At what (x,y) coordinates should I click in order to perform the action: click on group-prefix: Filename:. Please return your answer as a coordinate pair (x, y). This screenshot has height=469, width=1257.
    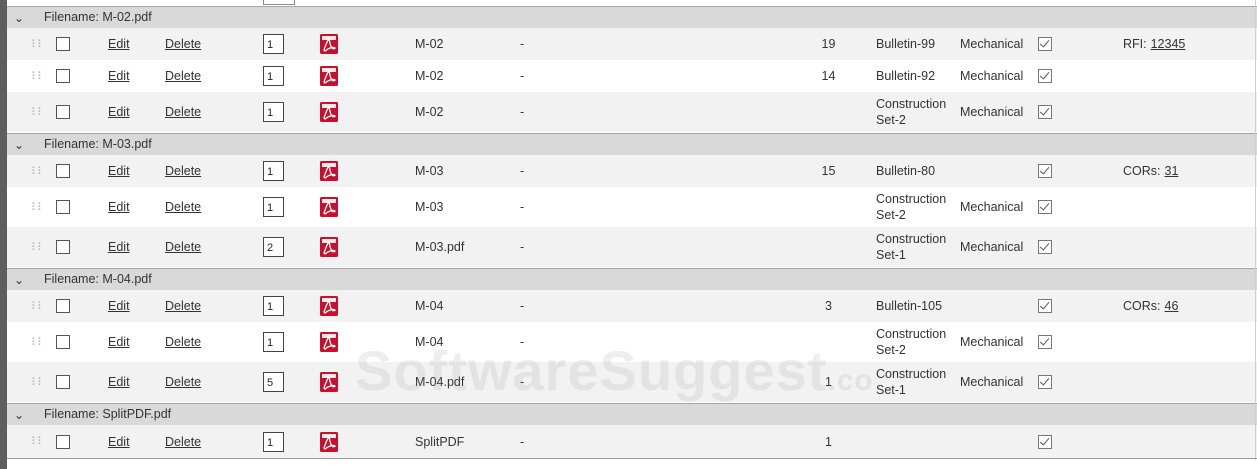
    Looking at the image, I should click on (71, 414).